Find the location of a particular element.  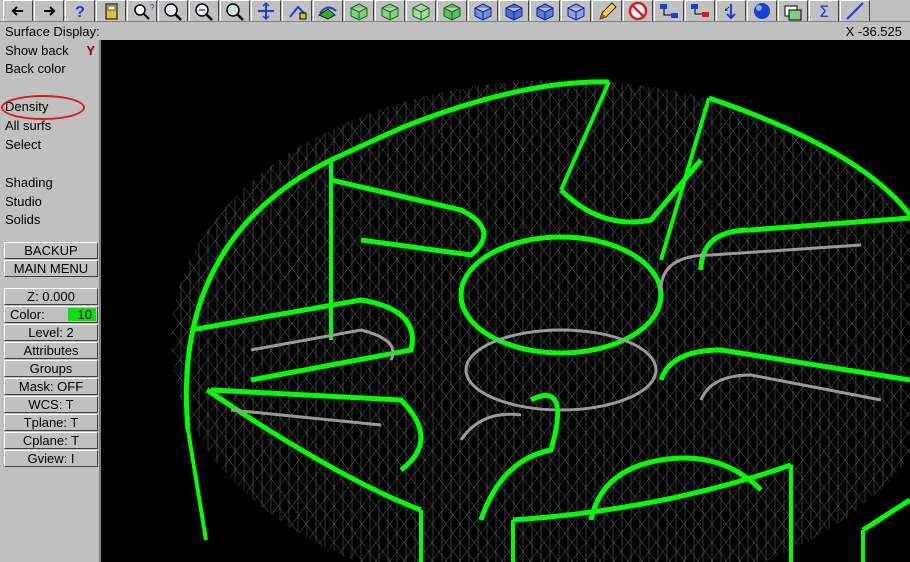

zoom-icon is located at coordinates (173, 12).